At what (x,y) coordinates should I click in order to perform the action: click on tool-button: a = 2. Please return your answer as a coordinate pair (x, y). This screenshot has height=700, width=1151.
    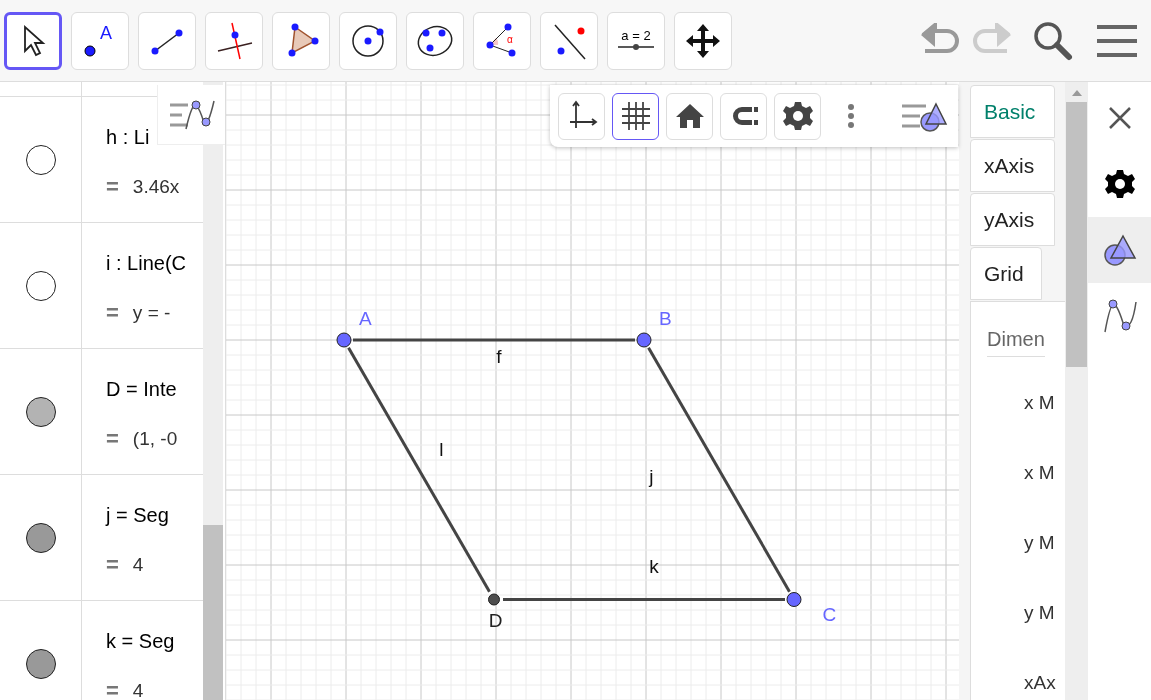
    Looking at the image, I should click on (636, 40).